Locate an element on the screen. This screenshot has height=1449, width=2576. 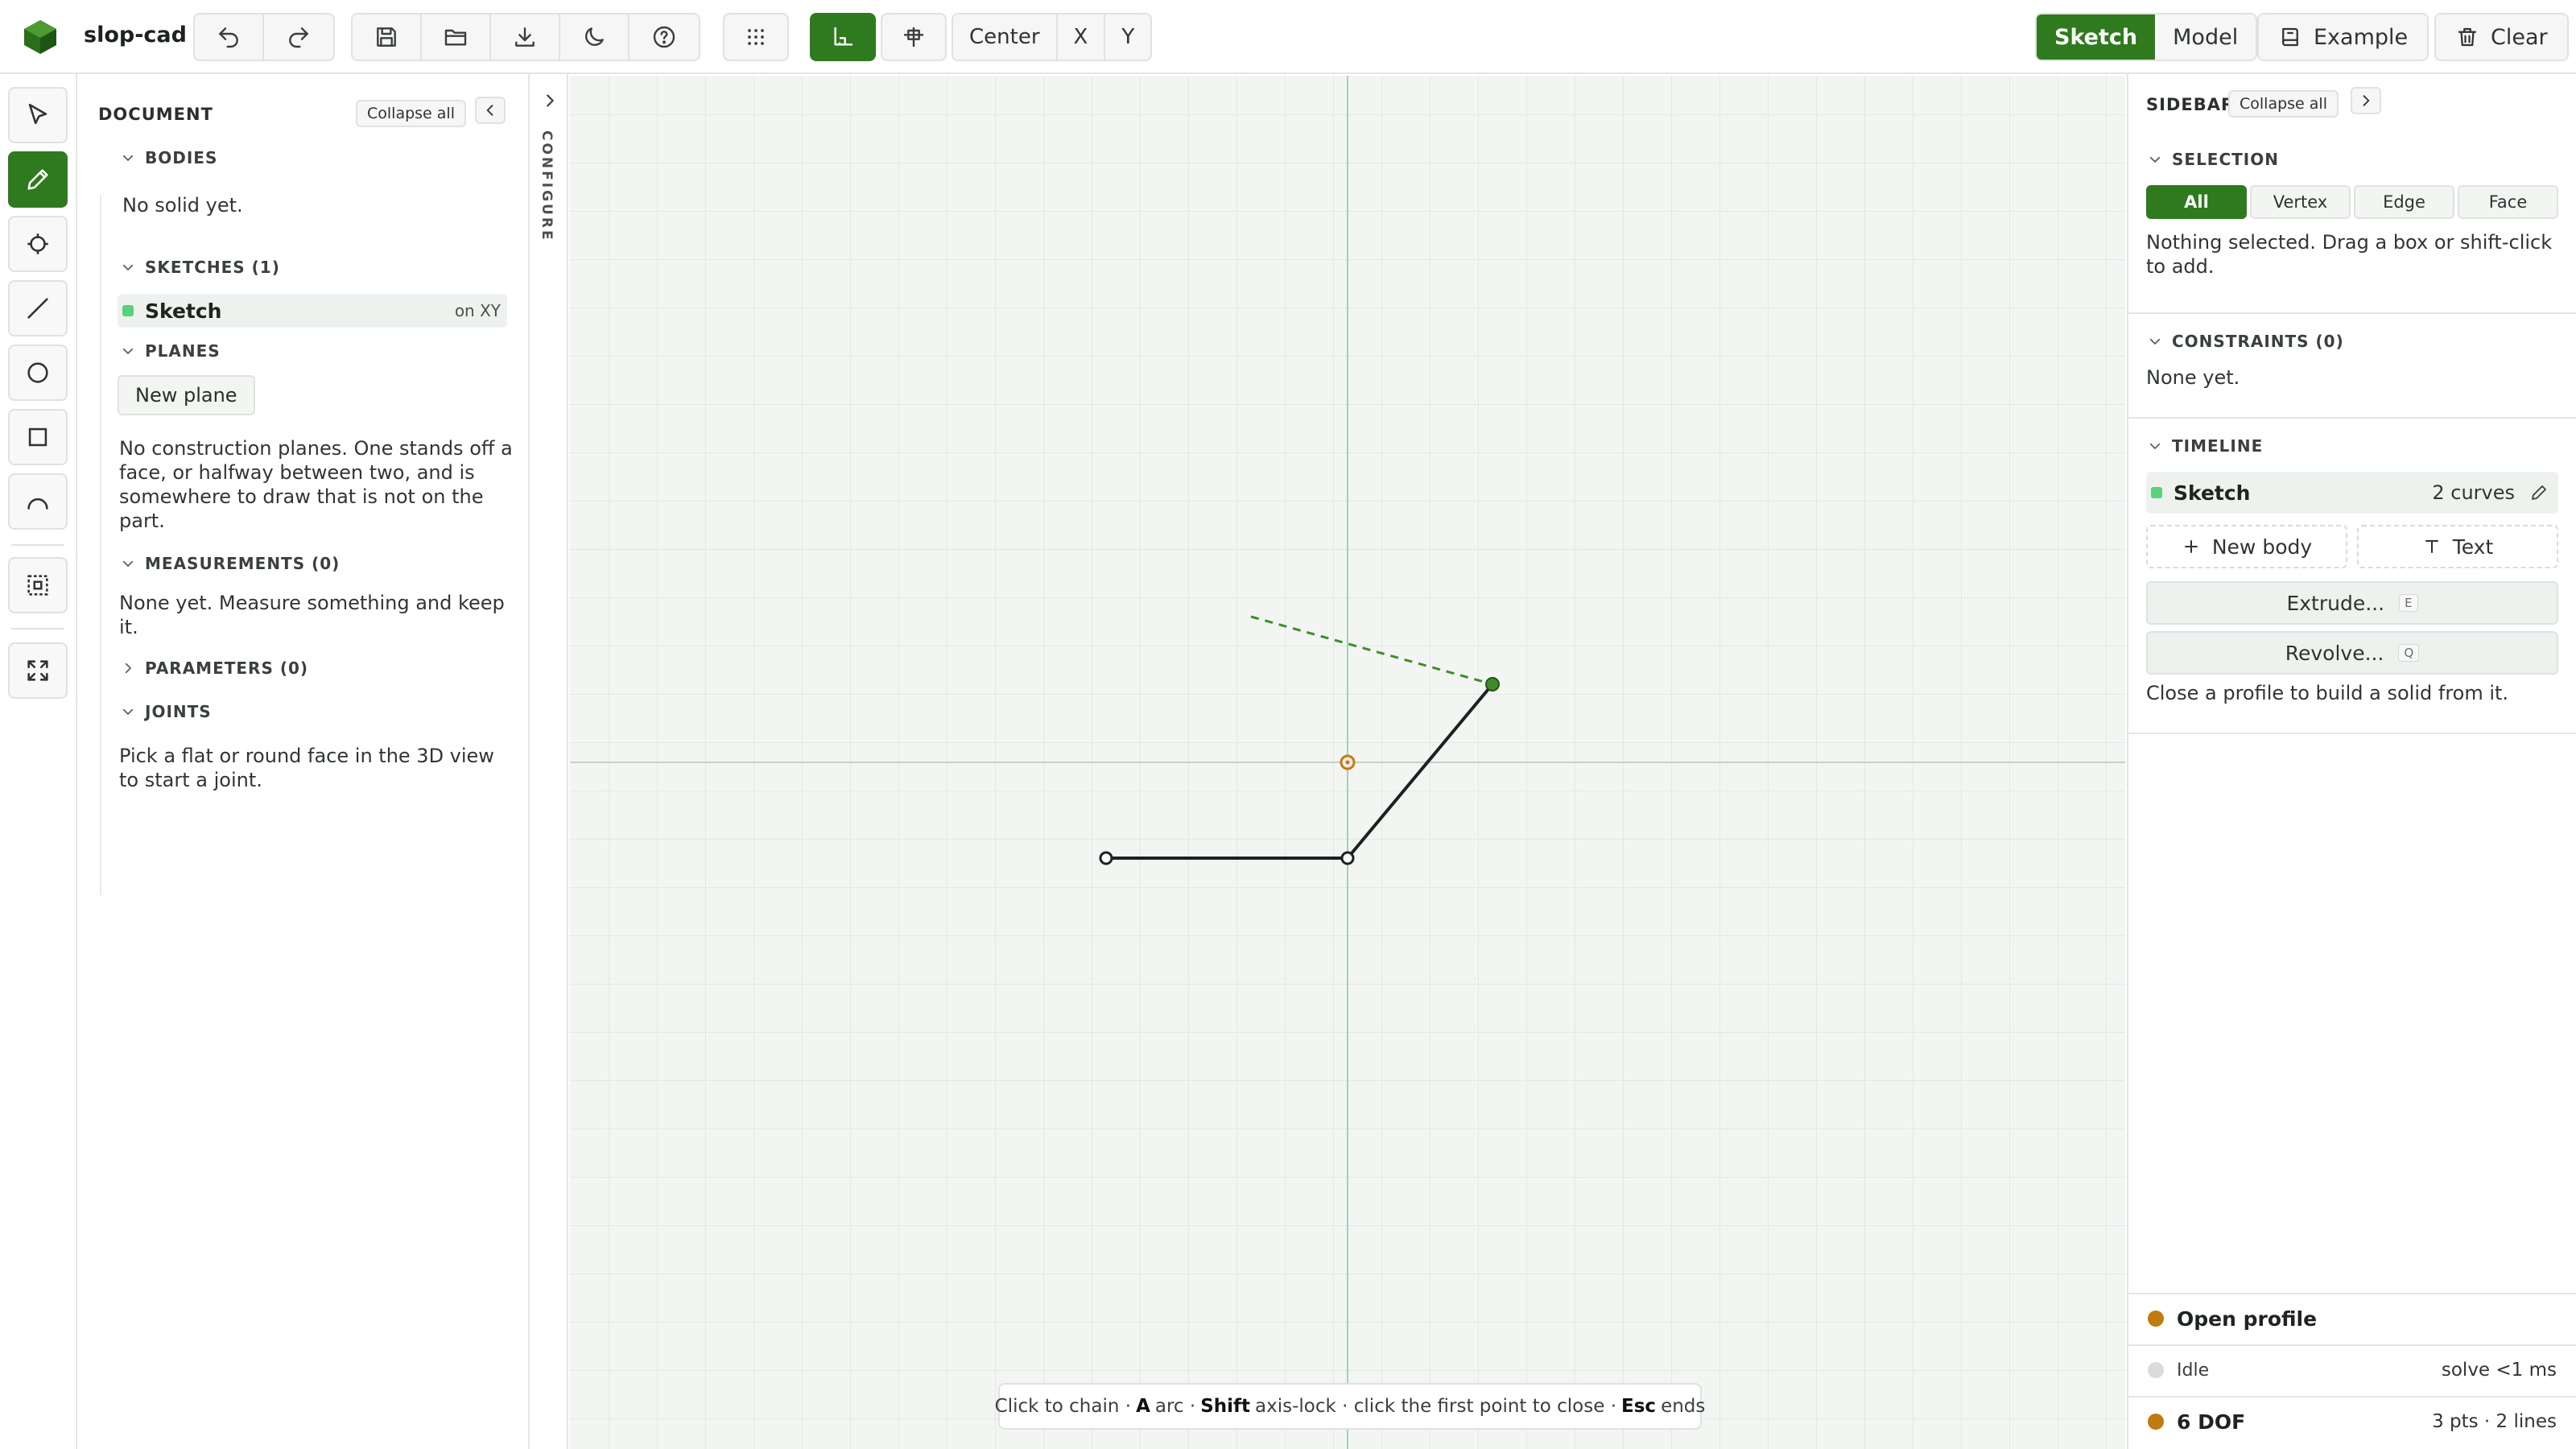
sketches-section-header: SKETCHES (1) is located at coordinates (200, 267).